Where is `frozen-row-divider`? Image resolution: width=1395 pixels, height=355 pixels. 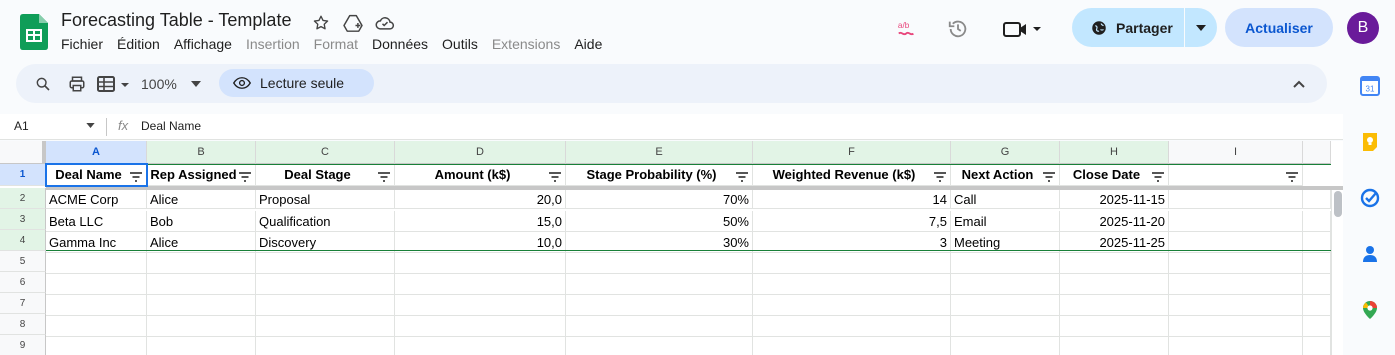
frozen-row-divider is located at coordinates (694, 188).